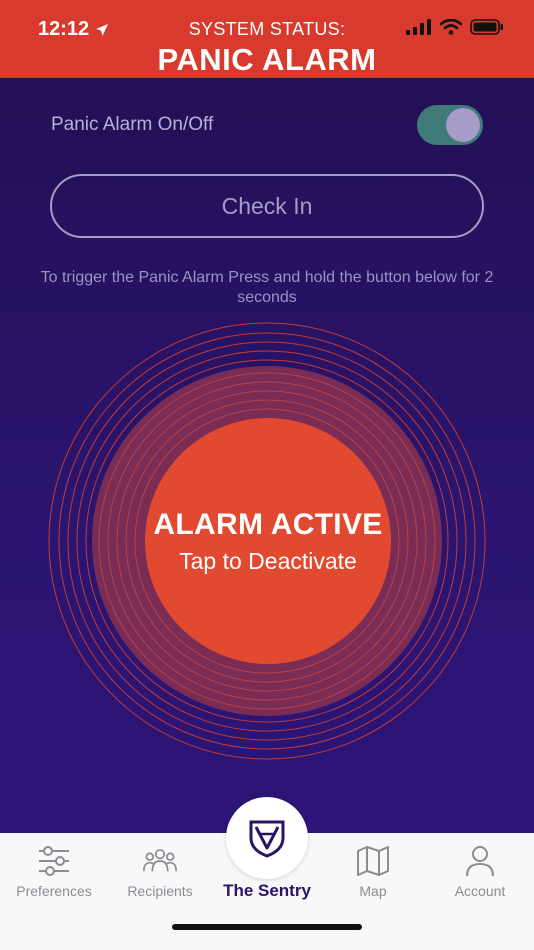 This screenshot has width=534, height=950. I want to click on alarm-subtitle: Tap to Deactivate, so click(268, 560).